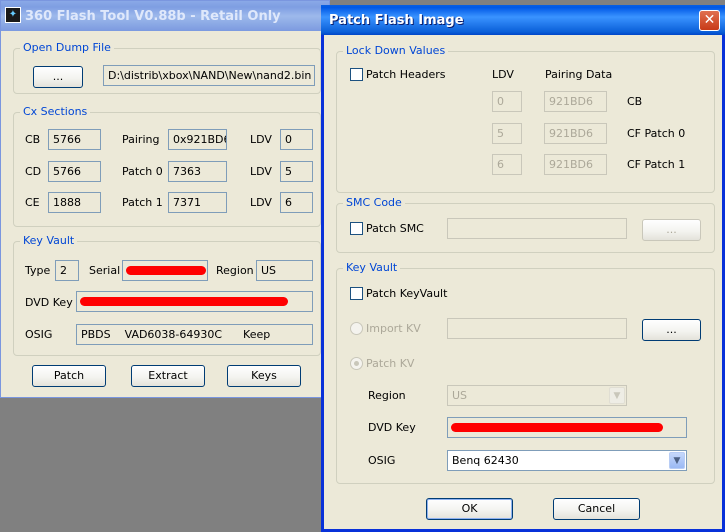 The width and height of the screenshot is (725, 532). Describe the element at coordinates (460, 395) in the screenshot. I see `region-select-value: US` at that location.